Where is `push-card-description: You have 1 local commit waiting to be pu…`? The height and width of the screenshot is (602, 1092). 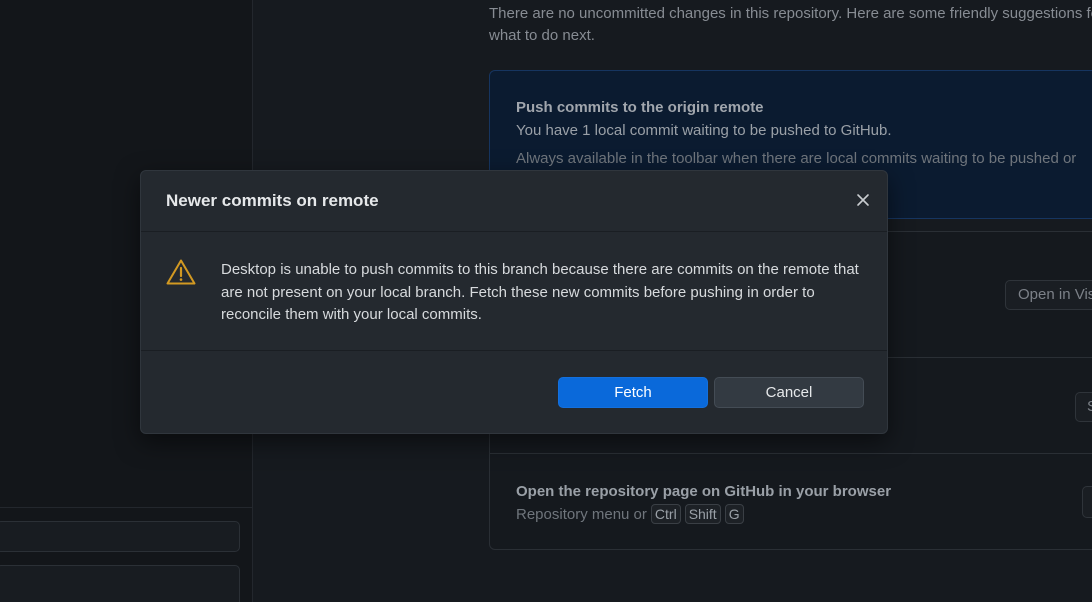 push-card-description: You have 1 local commit waiting to be pu… is located at coordinates (704, 130).